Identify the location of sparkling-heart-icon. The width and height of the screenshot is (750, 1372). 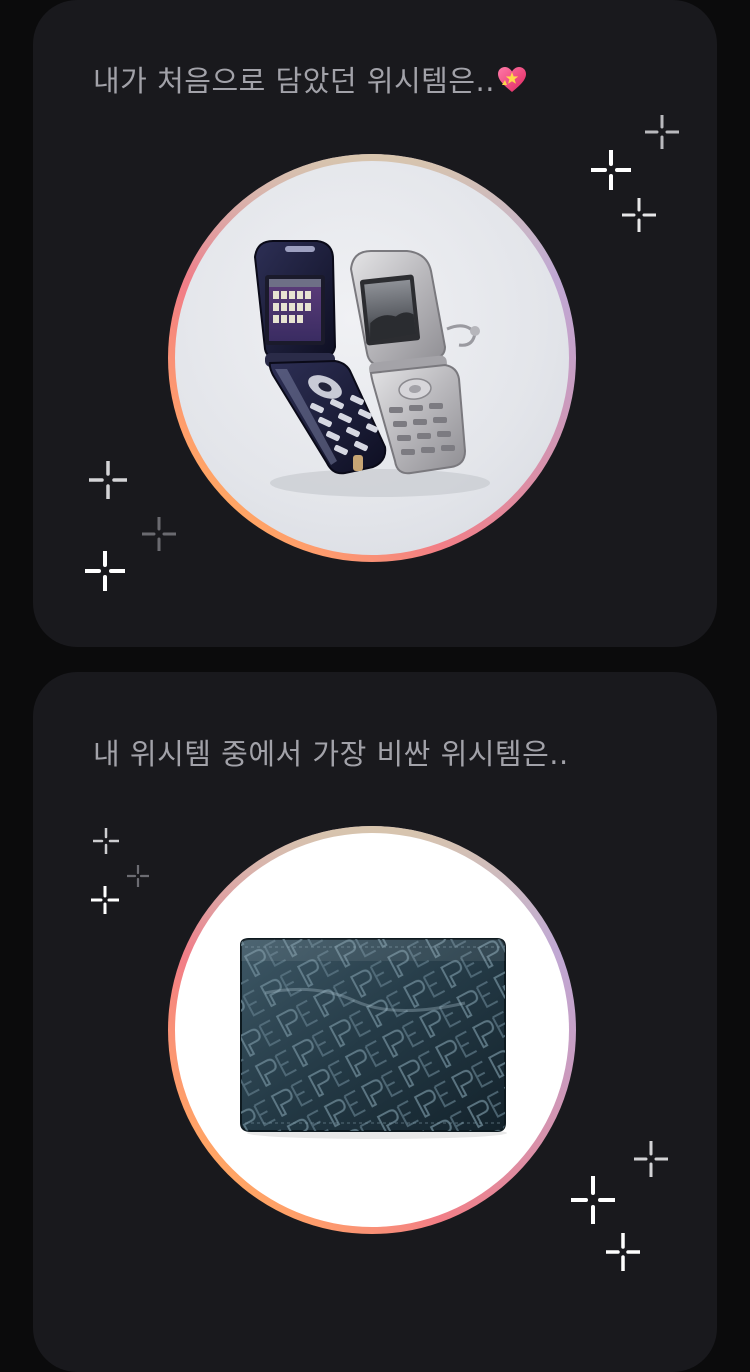
(512, 80).